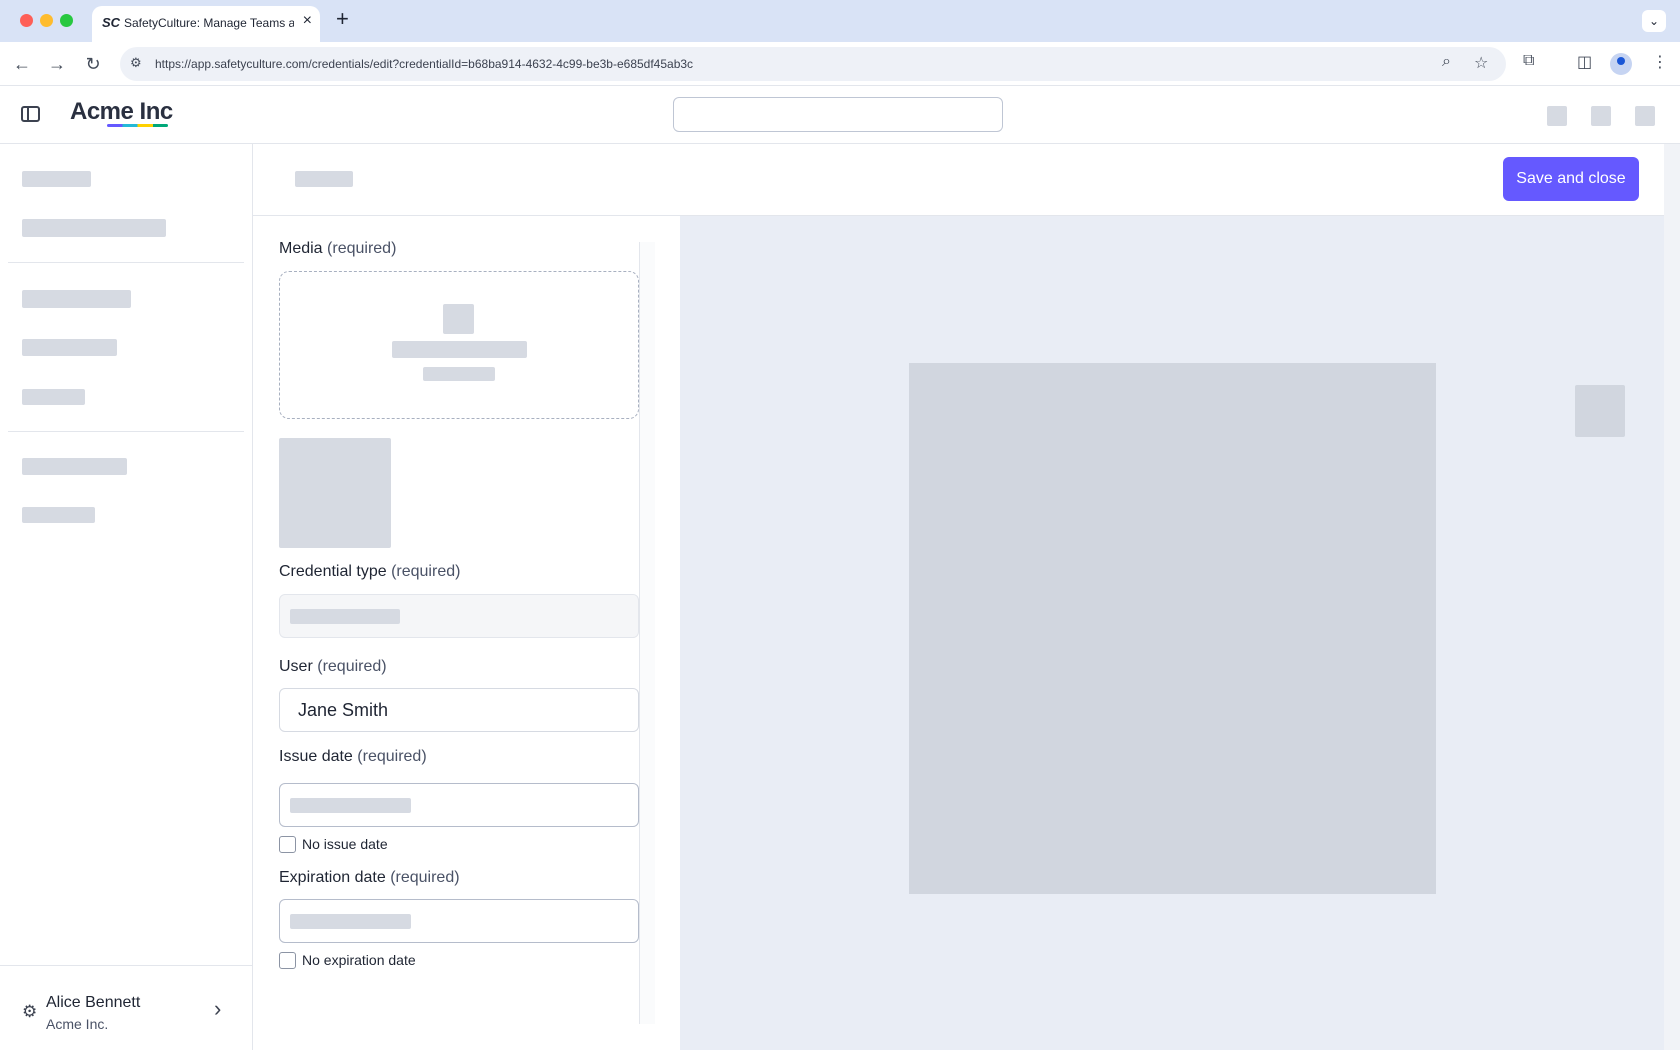 The width and height of the screenshot is (1680, 1050). I want to click on breadcrumb-placeholder, so click(324, 179).